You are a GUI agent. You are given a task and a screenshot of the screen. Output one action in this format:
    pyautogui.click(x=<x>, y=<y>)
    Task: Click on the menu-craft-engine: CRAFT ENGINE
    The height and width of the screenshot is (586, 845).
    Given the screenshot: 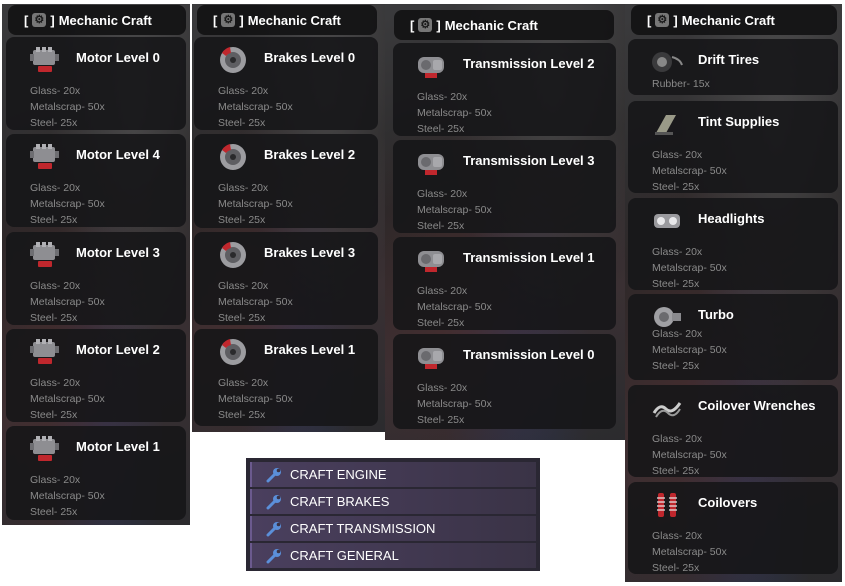 What is the action you would take?
    pyautogui.click(x=393, y=474)
    